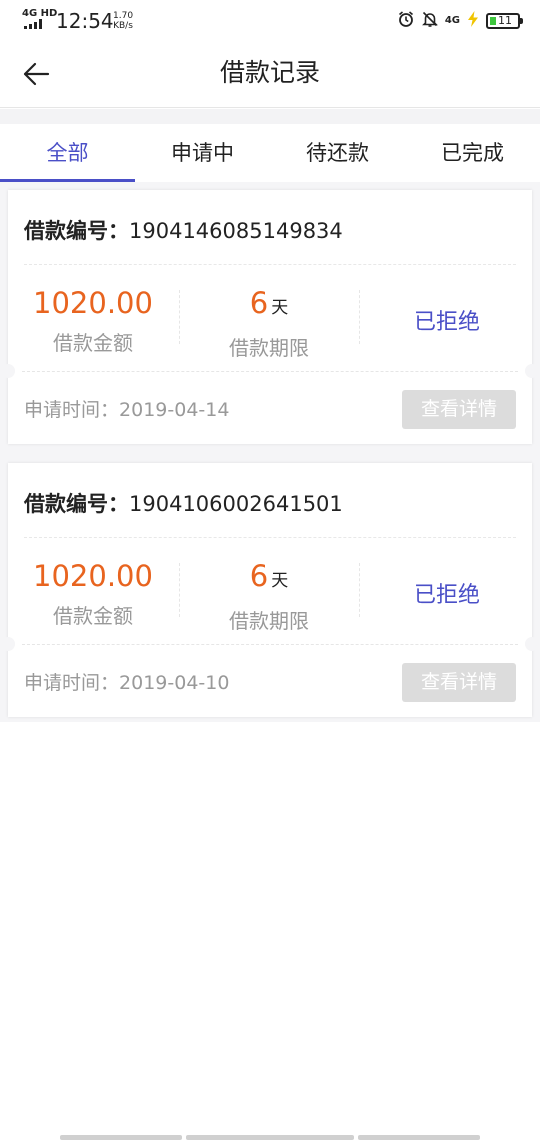 The height and width of the screenshot is (1140, 540). I want to click on nav-hint-center, so click(270, 1137).